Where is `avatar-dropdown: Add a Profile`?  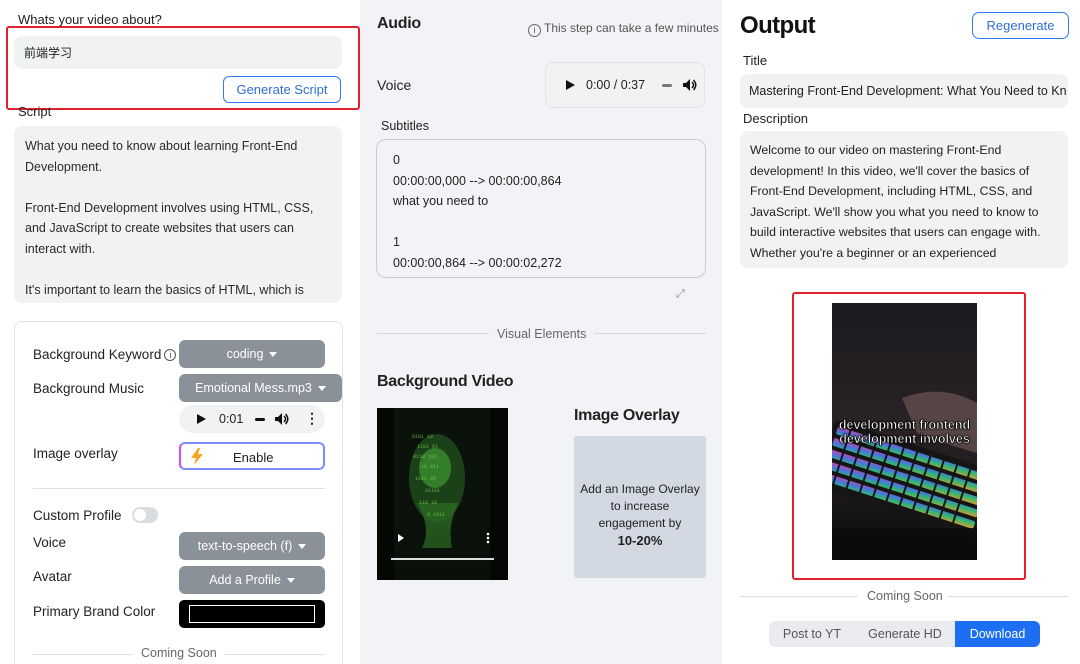
avatar-dropdown: Add a Profile is located at coordinates (252, 580).